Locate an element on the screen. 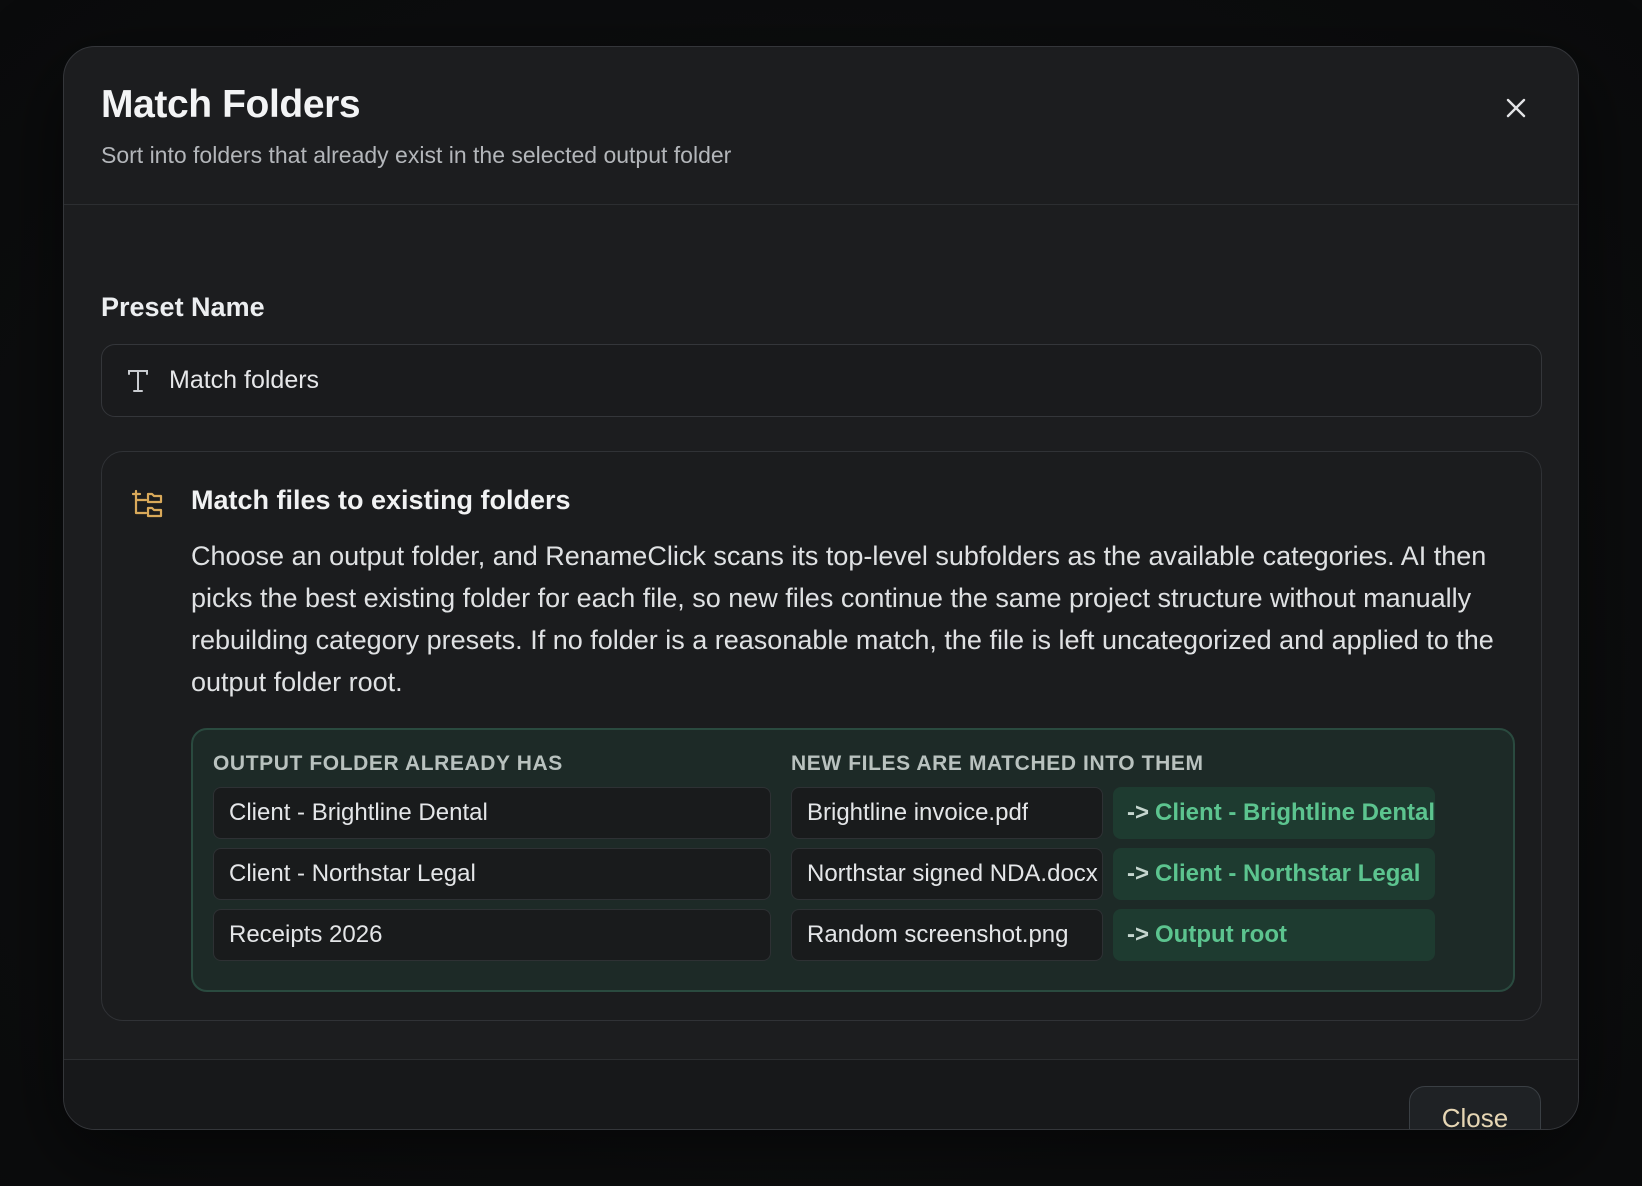 This screenshot has width=1642, height=1186. text-type-icon is located at coordinates (138, 381).